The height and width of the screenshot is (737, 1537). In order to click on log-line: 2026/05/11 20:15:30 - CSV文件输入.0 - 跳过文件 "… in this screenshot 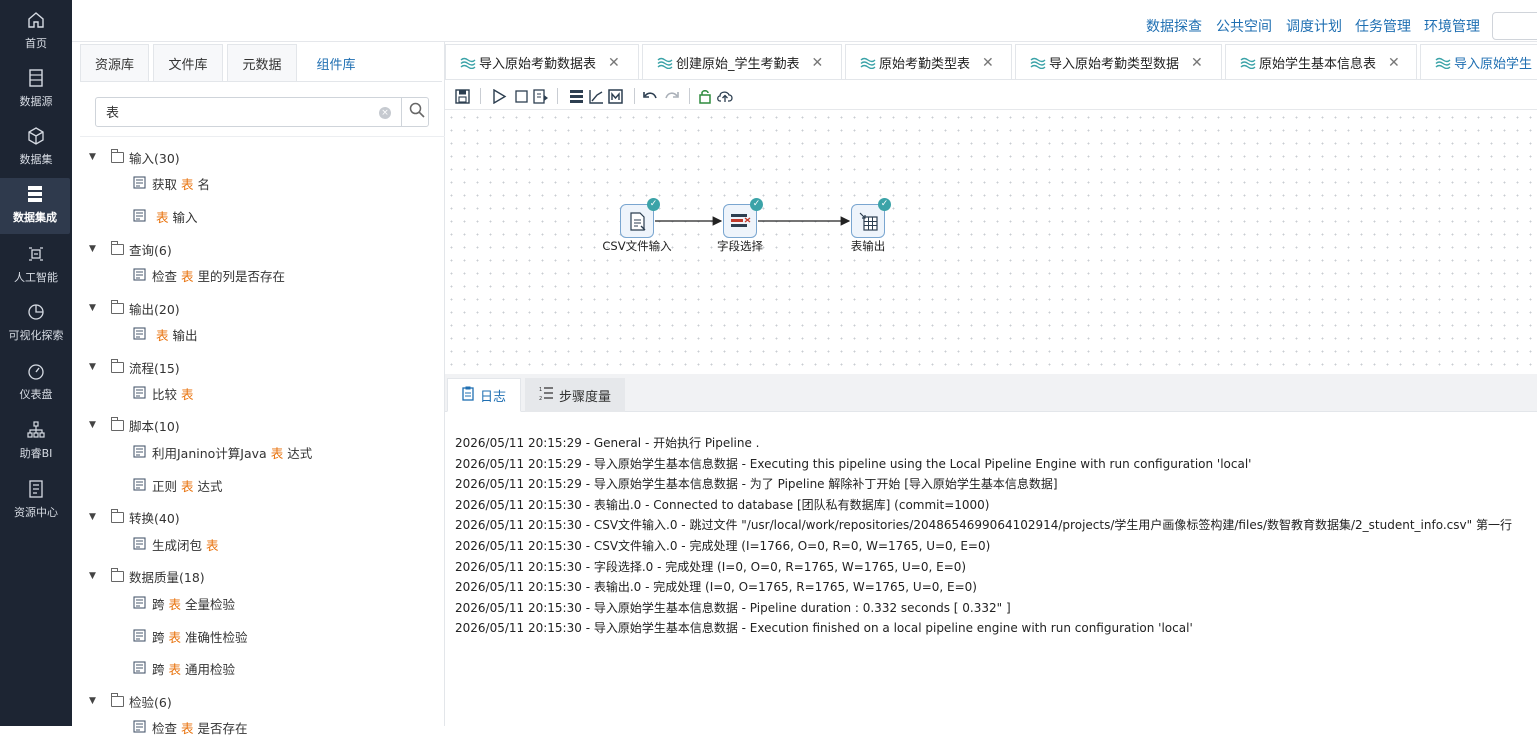, I will do `click(983, 525)`.